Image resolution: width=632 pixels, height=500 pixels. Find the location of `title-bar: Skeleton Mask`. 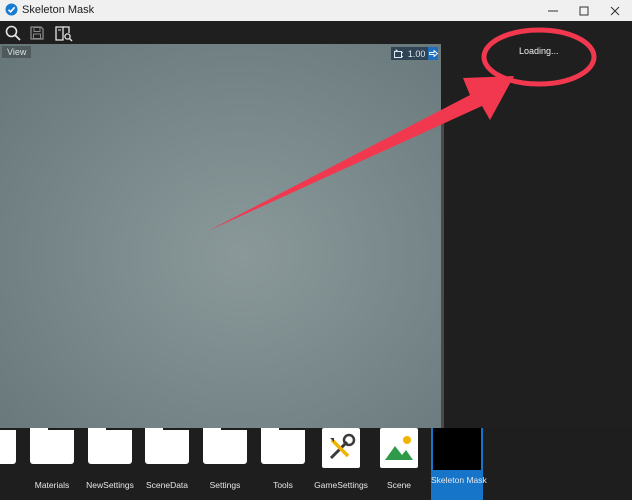

title-bar: Skeleton Mask is located at coordinates (316, 10).